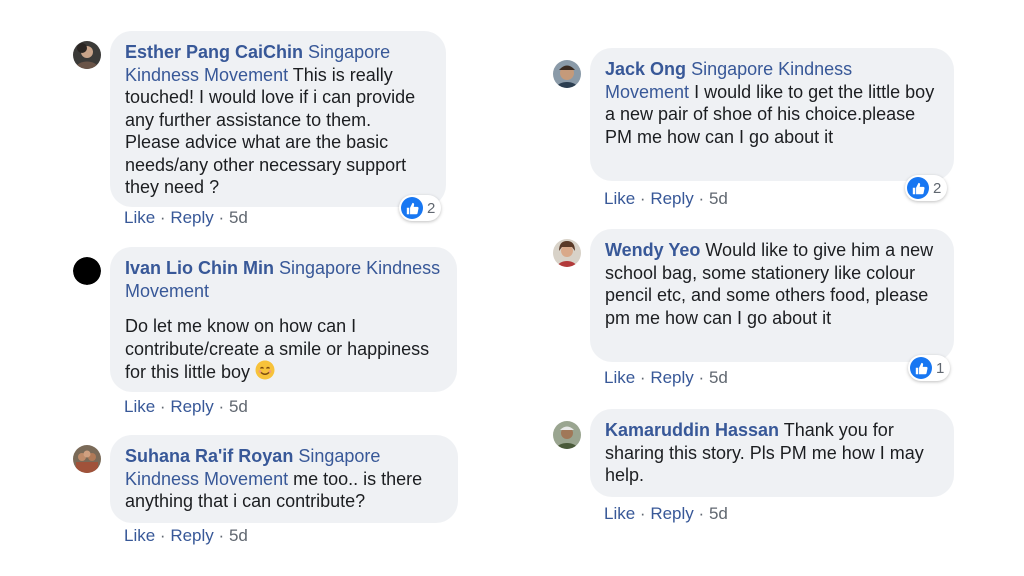 This screenshot has width=1024, height=576. I want to click on comment-author: Ivan Lio Chin Min, so click(199, 268).